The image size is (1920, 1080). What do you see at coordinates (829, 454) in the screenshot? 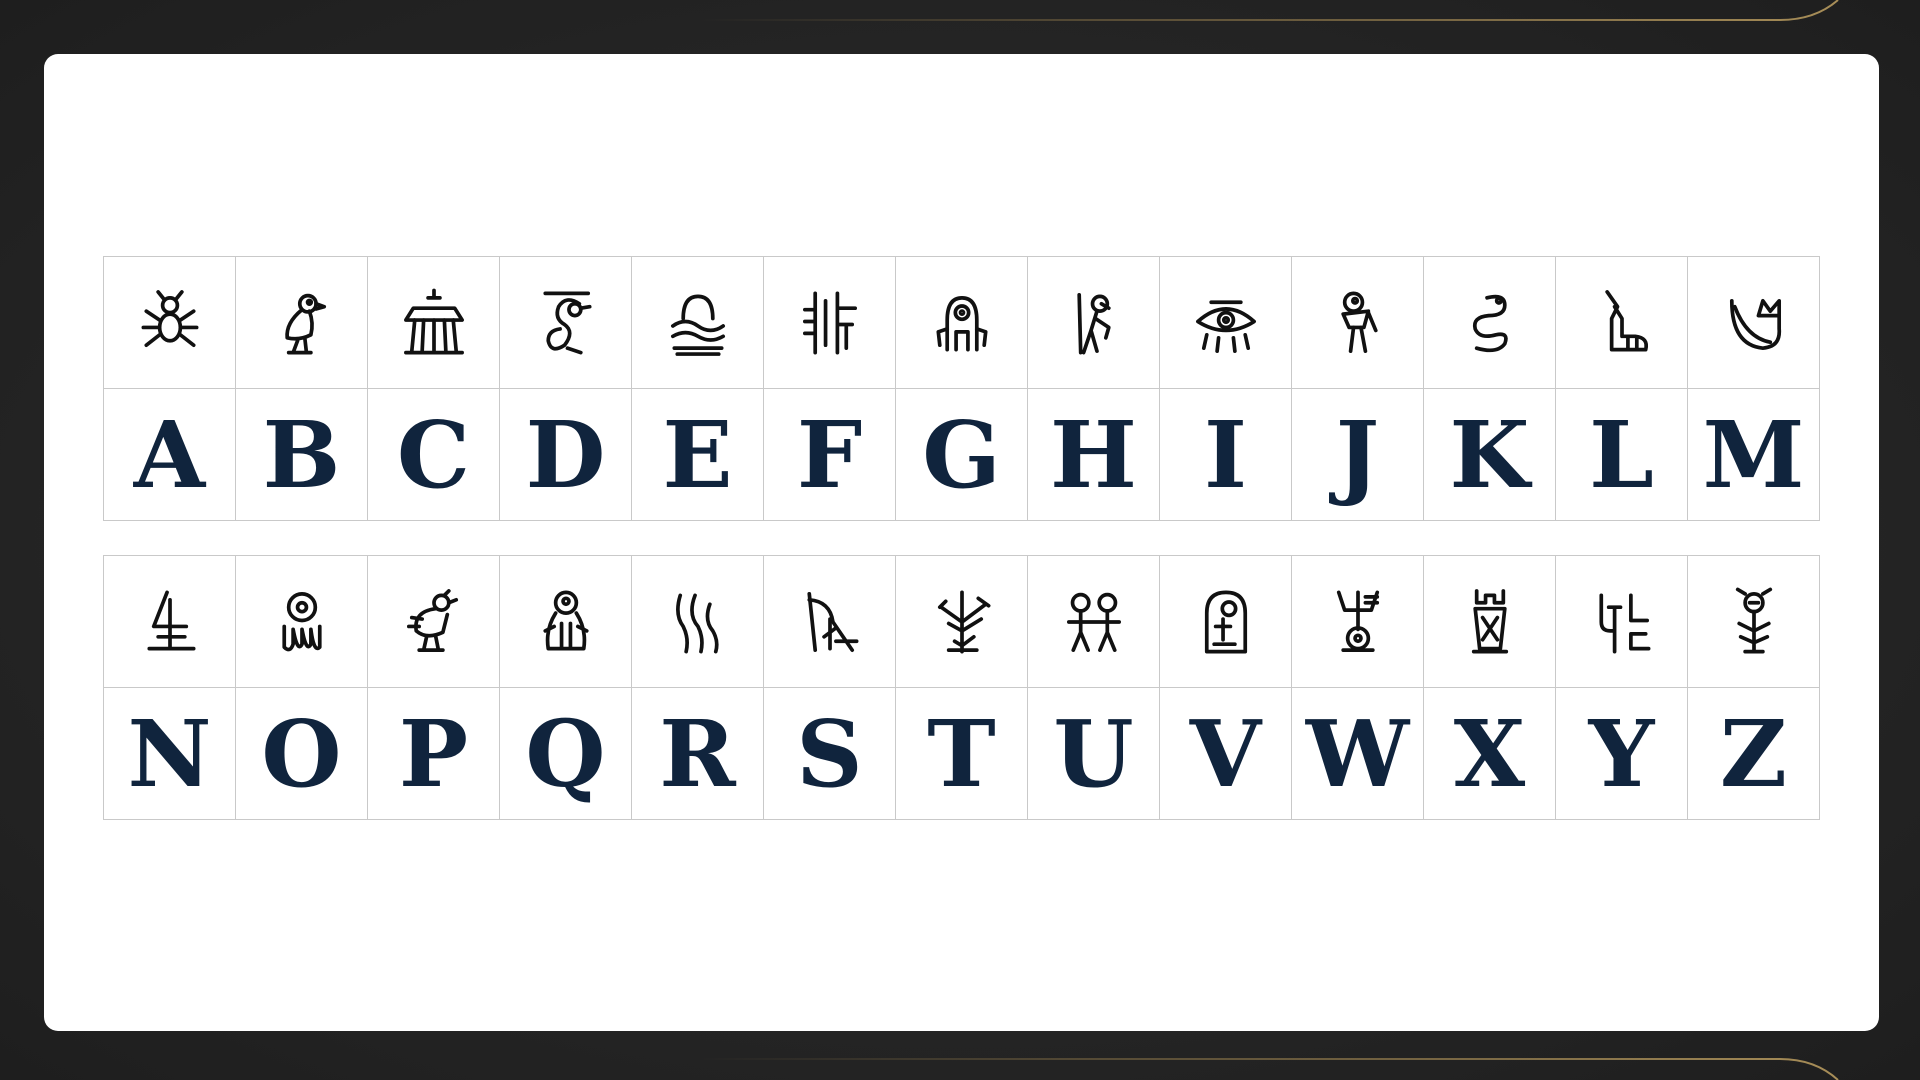
I see `letter-cell: F` at bounding box center [829, 454].